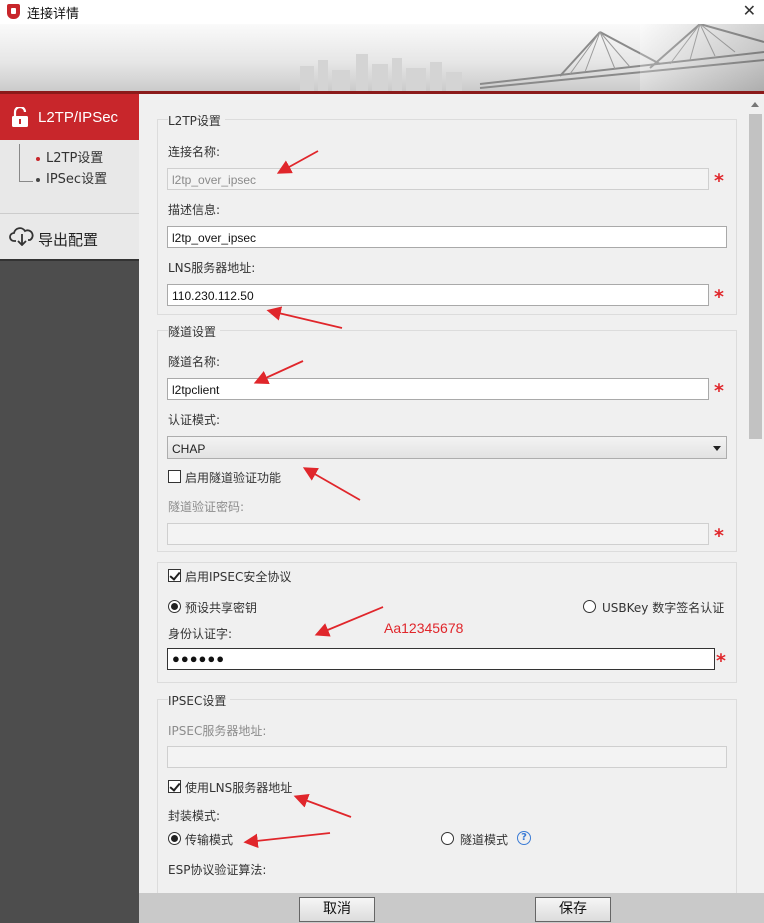  I want to click on usbkey-label: USBKey 数字签名认证, so click(663, 608).